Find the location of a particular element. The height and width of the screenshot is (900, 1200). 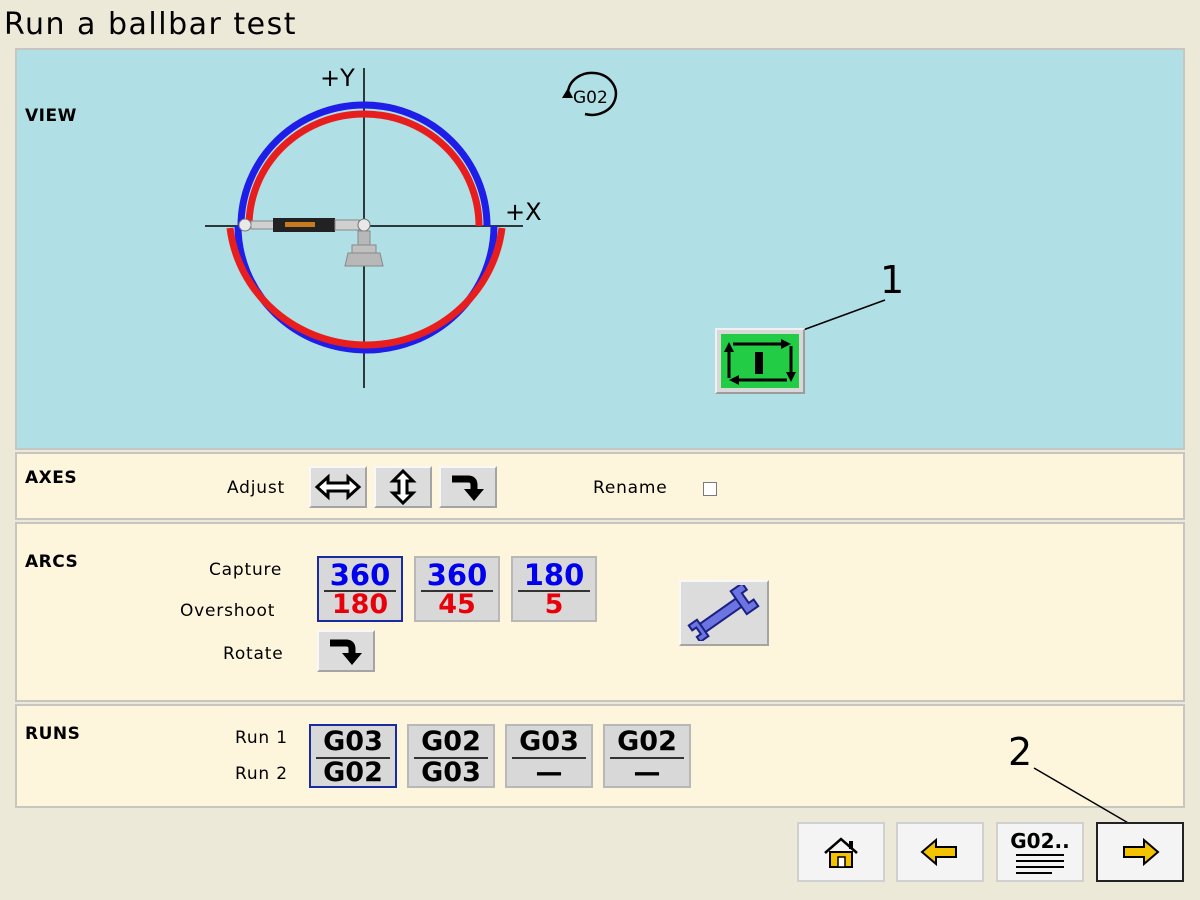

program-list-icon is located at coordinates (1040, 864).